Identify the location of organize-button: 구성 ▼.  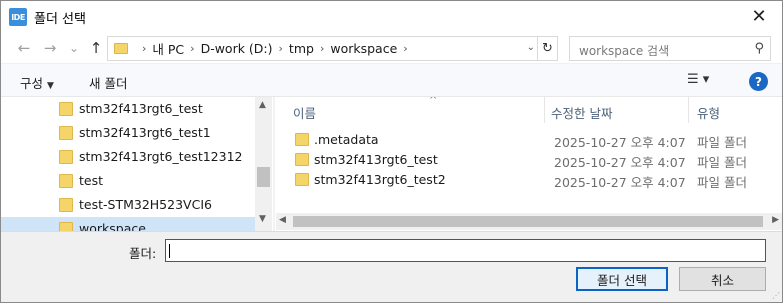
(37, 82).